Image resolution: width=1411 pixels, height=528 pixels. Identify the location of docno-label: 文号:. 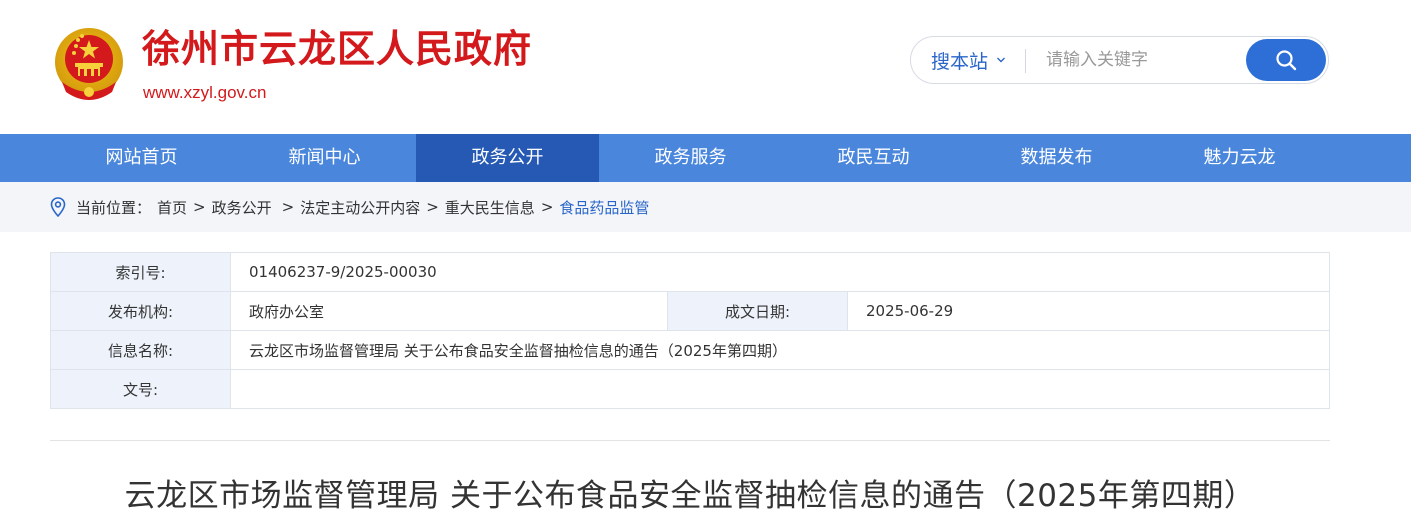
(140, 389).